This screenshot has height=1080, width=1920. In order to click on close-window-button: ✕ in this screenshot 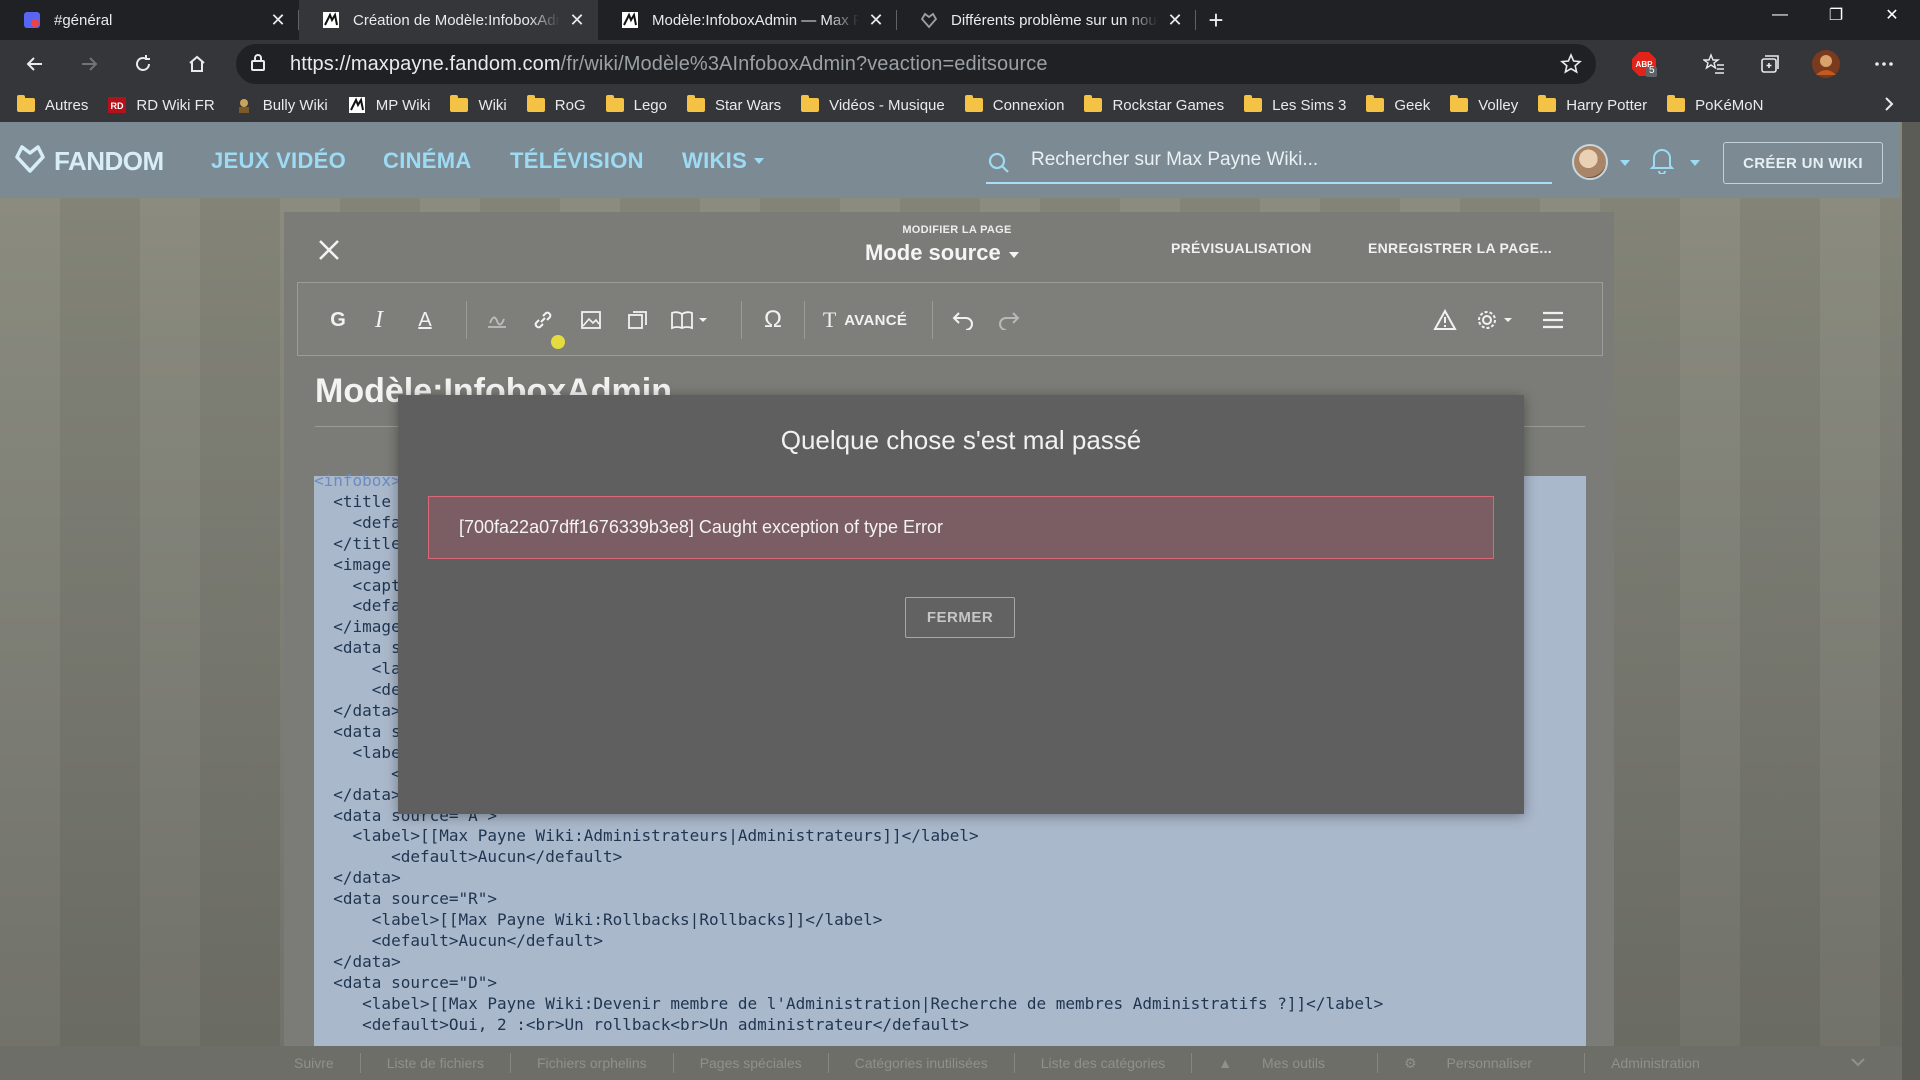, I will do `click(1892, 15)`.